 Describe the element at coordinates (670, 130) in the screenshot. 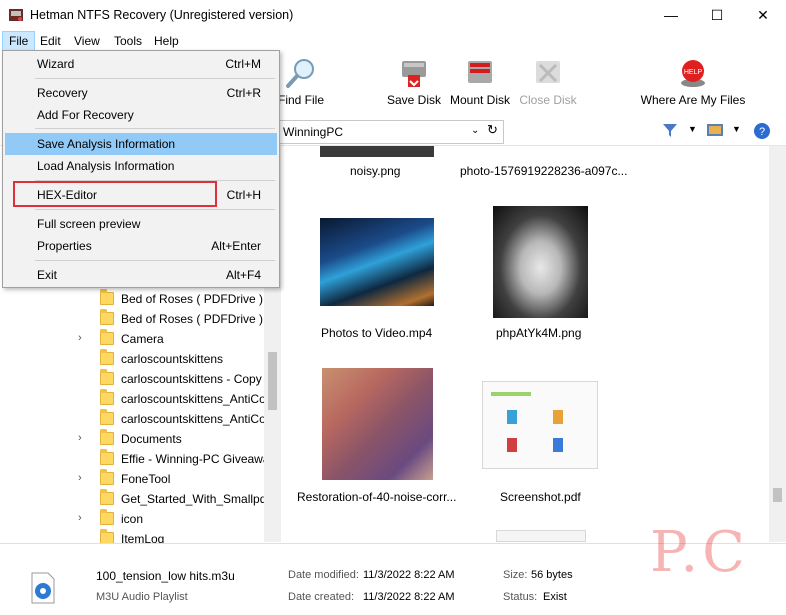

I see `filter-icon` at that location.